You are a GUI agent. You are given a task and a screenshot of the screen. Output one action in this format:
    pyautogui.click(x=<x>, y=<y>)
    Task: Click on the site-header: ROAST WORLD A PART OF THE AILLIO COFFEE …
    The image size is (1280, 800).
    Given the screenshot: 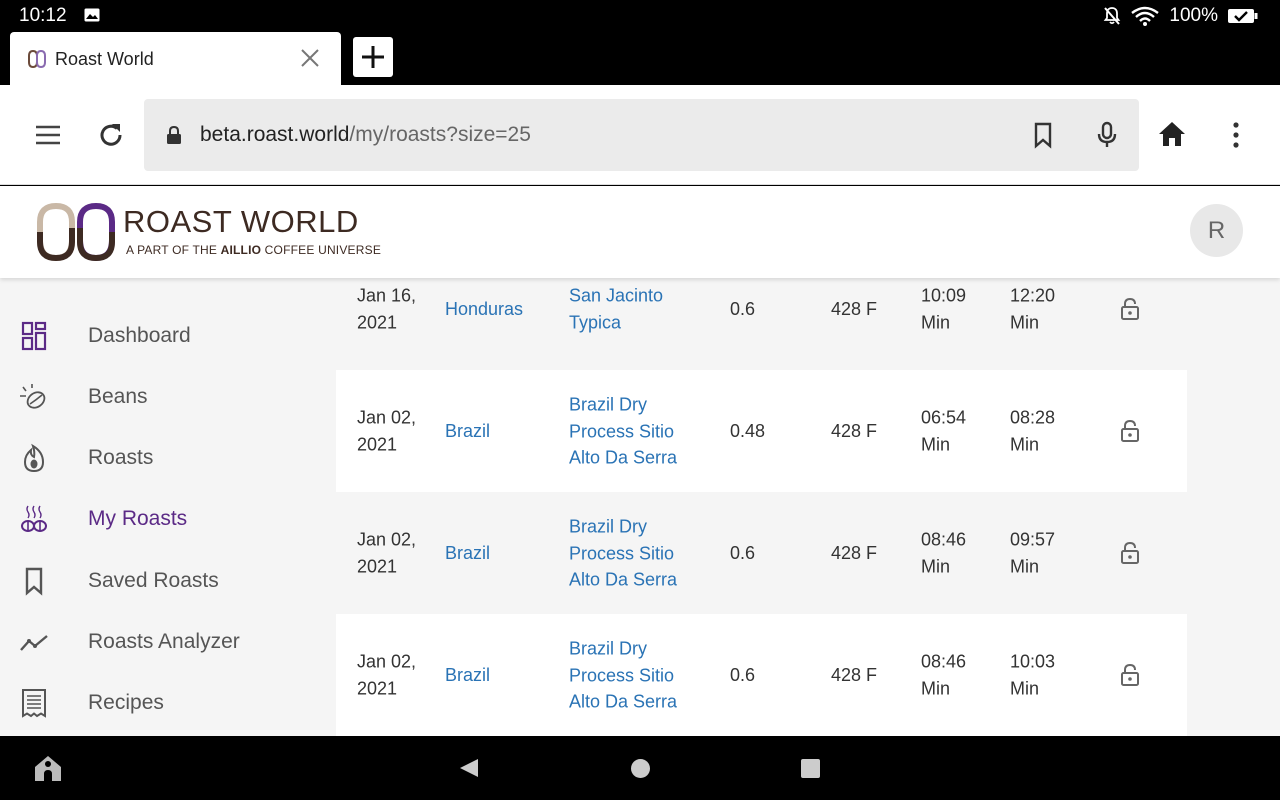 What is the action you would take?
    pyautogui.click(x=640, y=232)
    